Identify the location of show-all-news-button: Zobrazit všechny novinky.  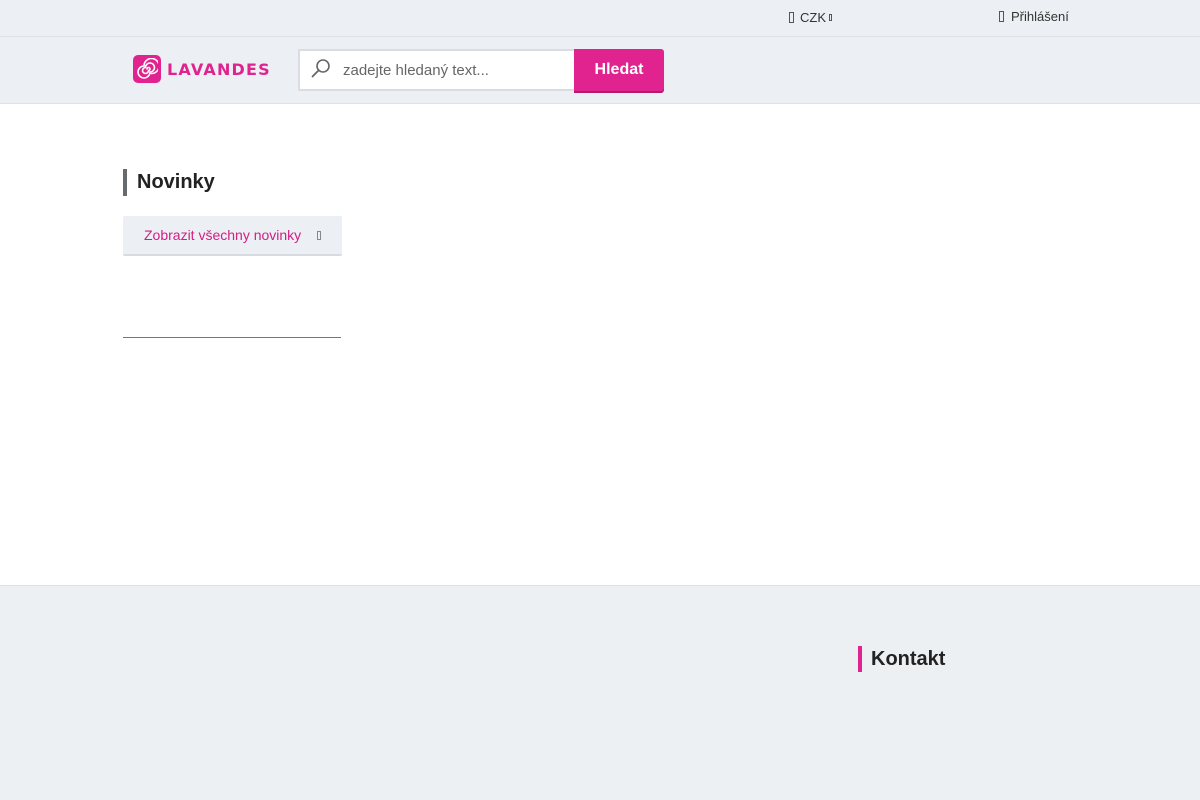
(232, 236).